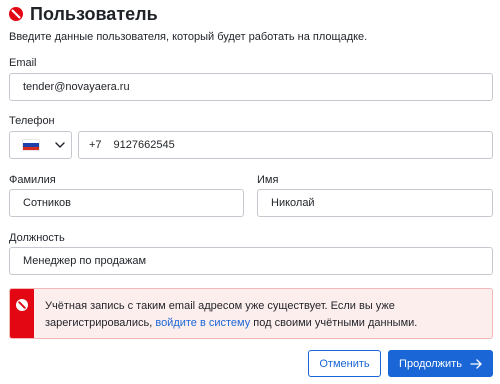 The height and width of the screenshot is (384, 500). Describe the element at coordinates (334, 323) in the screenshot. I see `alert-text-after: под своими учётными данными.` at that location.